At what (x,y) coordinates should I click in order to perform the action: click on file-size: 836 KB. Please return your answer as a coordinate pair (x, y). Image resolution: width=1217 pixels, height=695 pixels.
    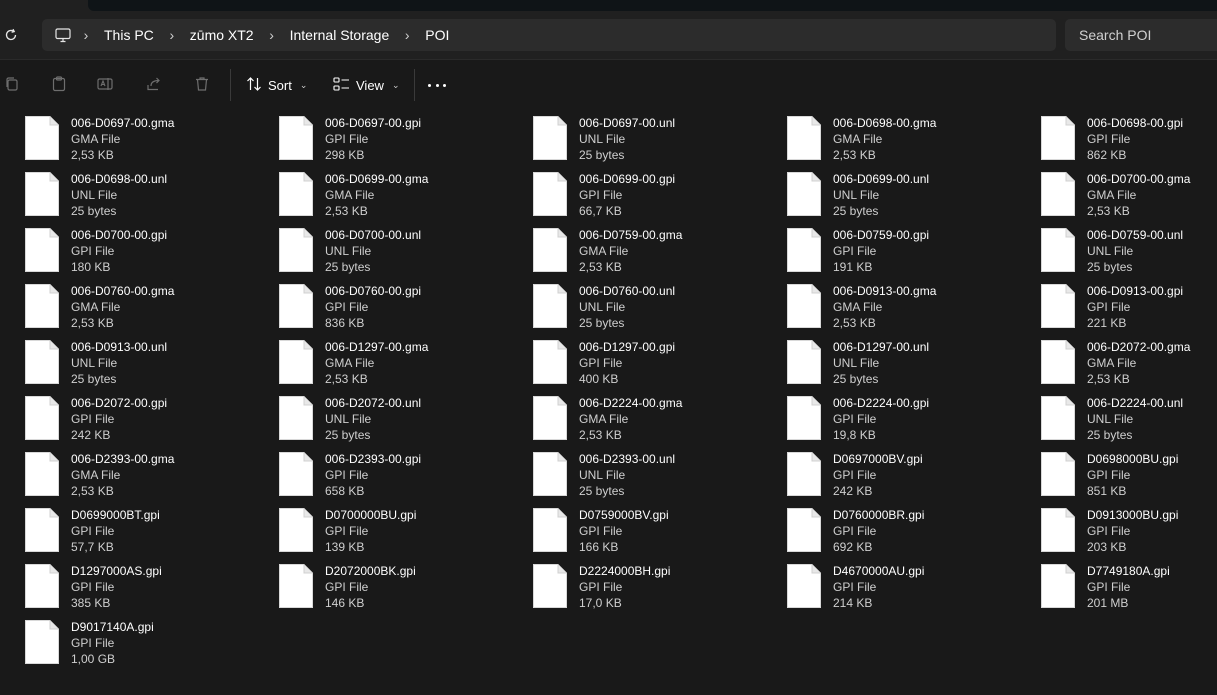
    Looking at the image, I should click on (345, 323).